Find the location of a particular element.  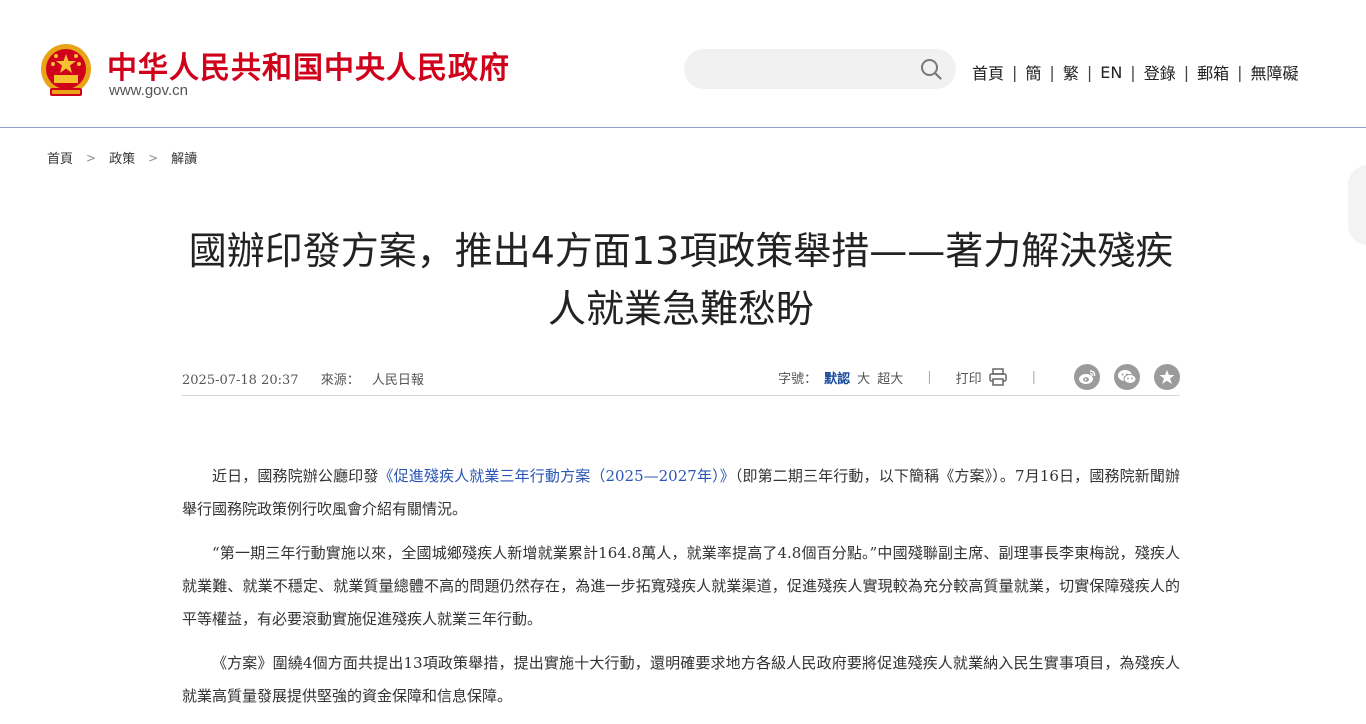

top-nav: 首頁 | 簡 | 繁 | EN | 登錄 | 郵箱 | 無障礙 is located at coordinates (1135, 72).